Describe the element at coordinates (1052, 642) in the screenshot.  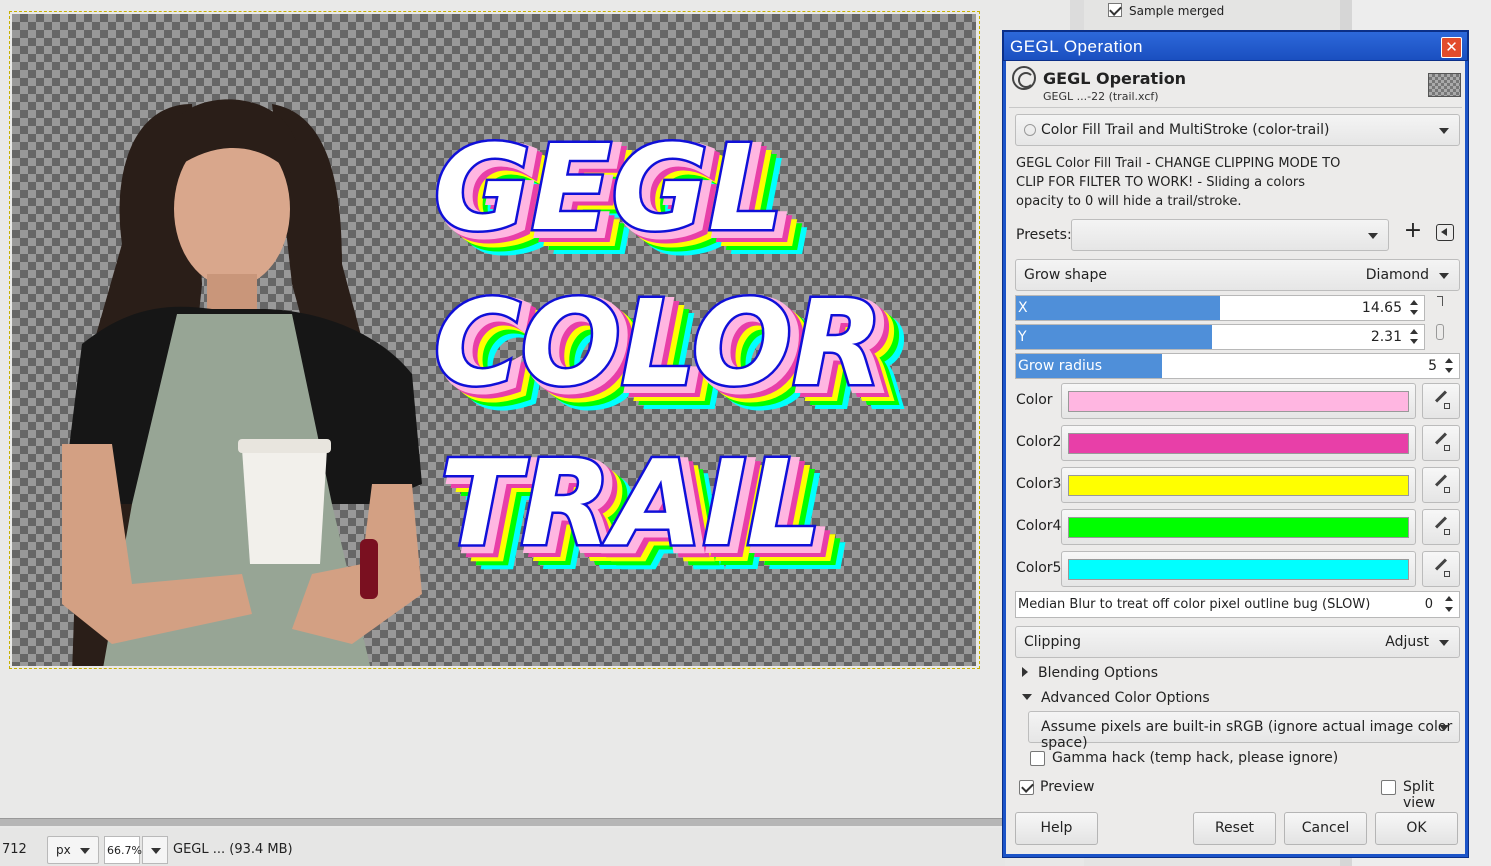
I see `clipping-label: Clipping` at that location.